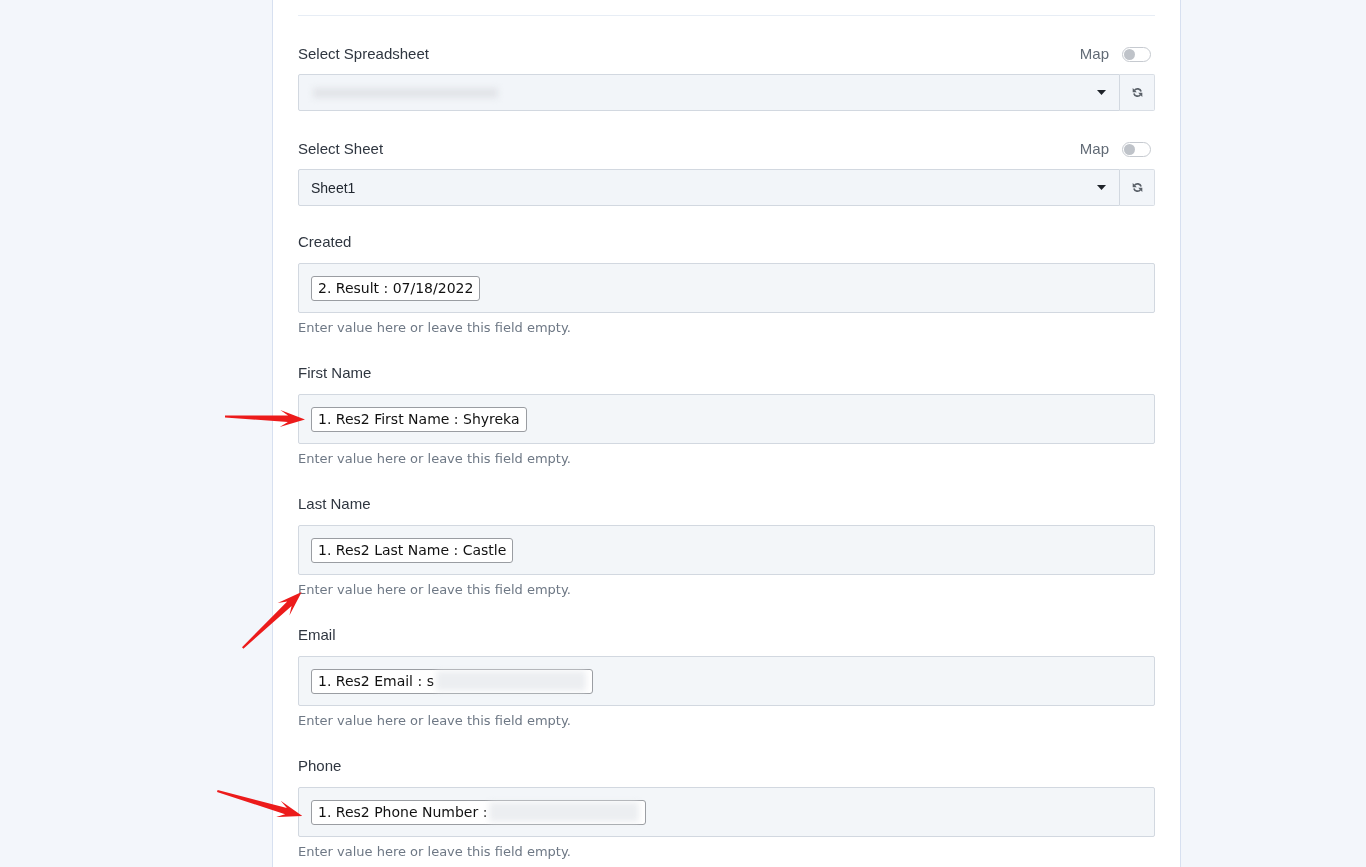 The image size is (1366, 867). What do you see at coordinates (335, 504) in the screenshot?
I see `field-label: Last Name` at bounding box center [335, 504].